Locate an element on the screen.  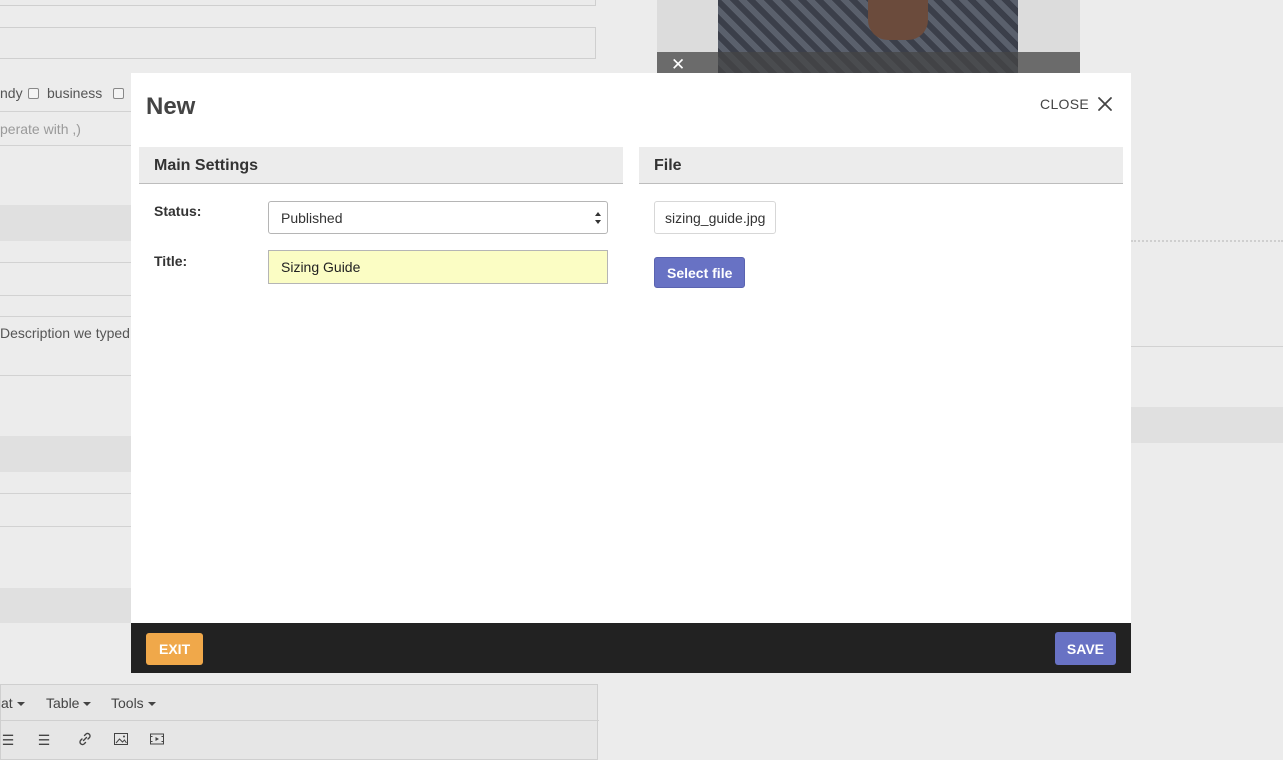
editor-menu-label: Table is located at coordinates (63, 703).